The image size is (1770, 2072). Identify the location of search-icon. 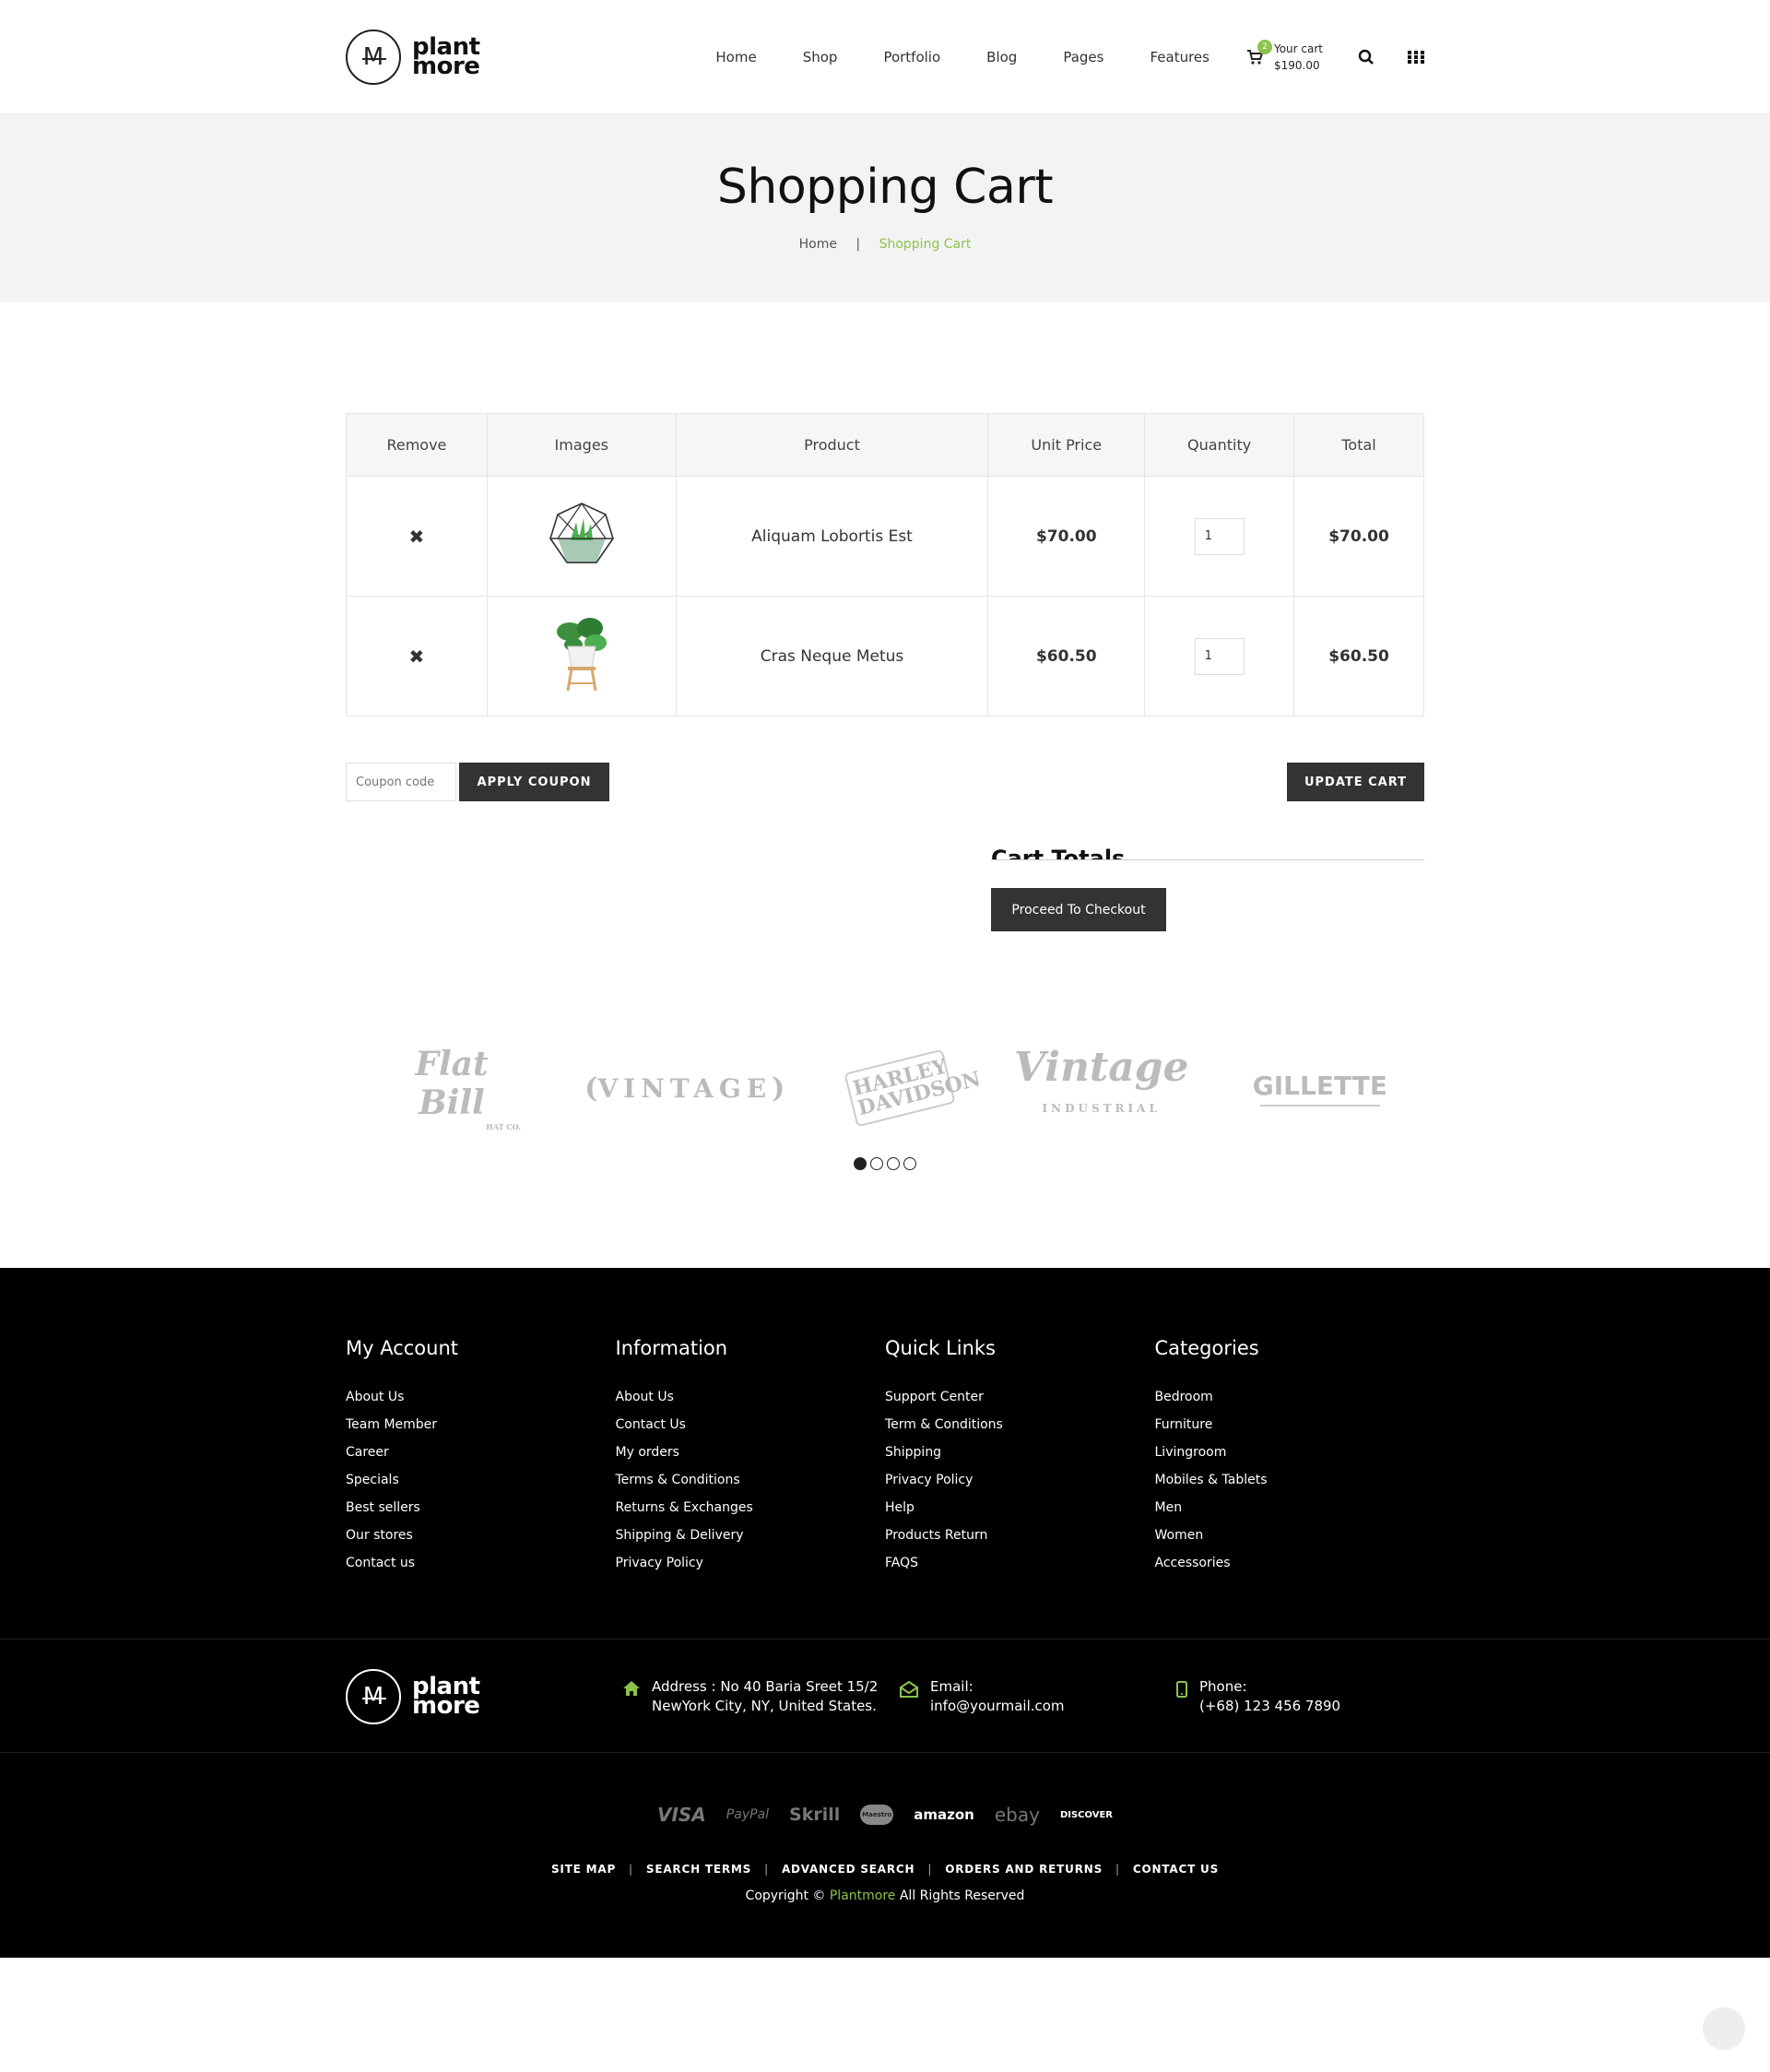
(1366, 57).